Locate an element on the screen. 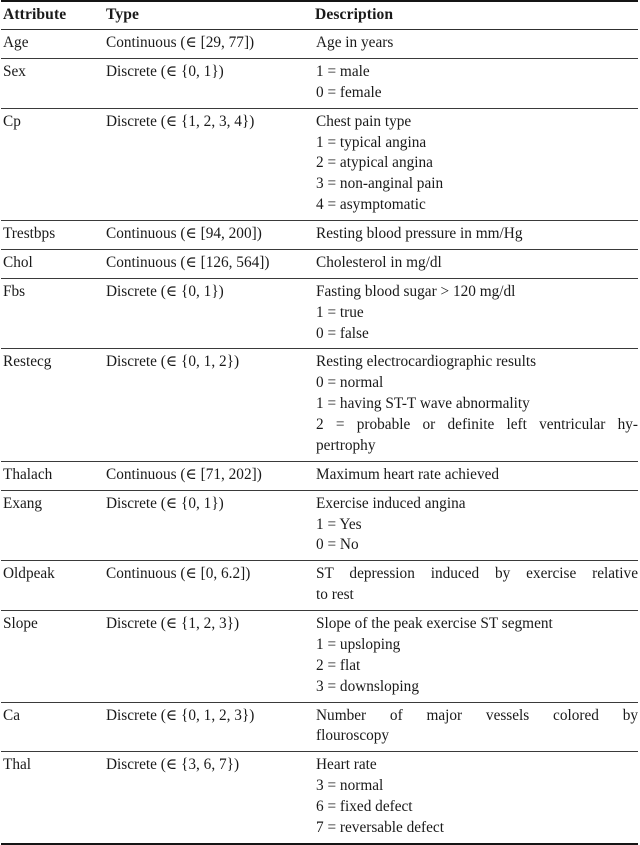 This screenshot has height=845, width=640. description-line: Exercise induced angina is located at coordinates (391, 503).